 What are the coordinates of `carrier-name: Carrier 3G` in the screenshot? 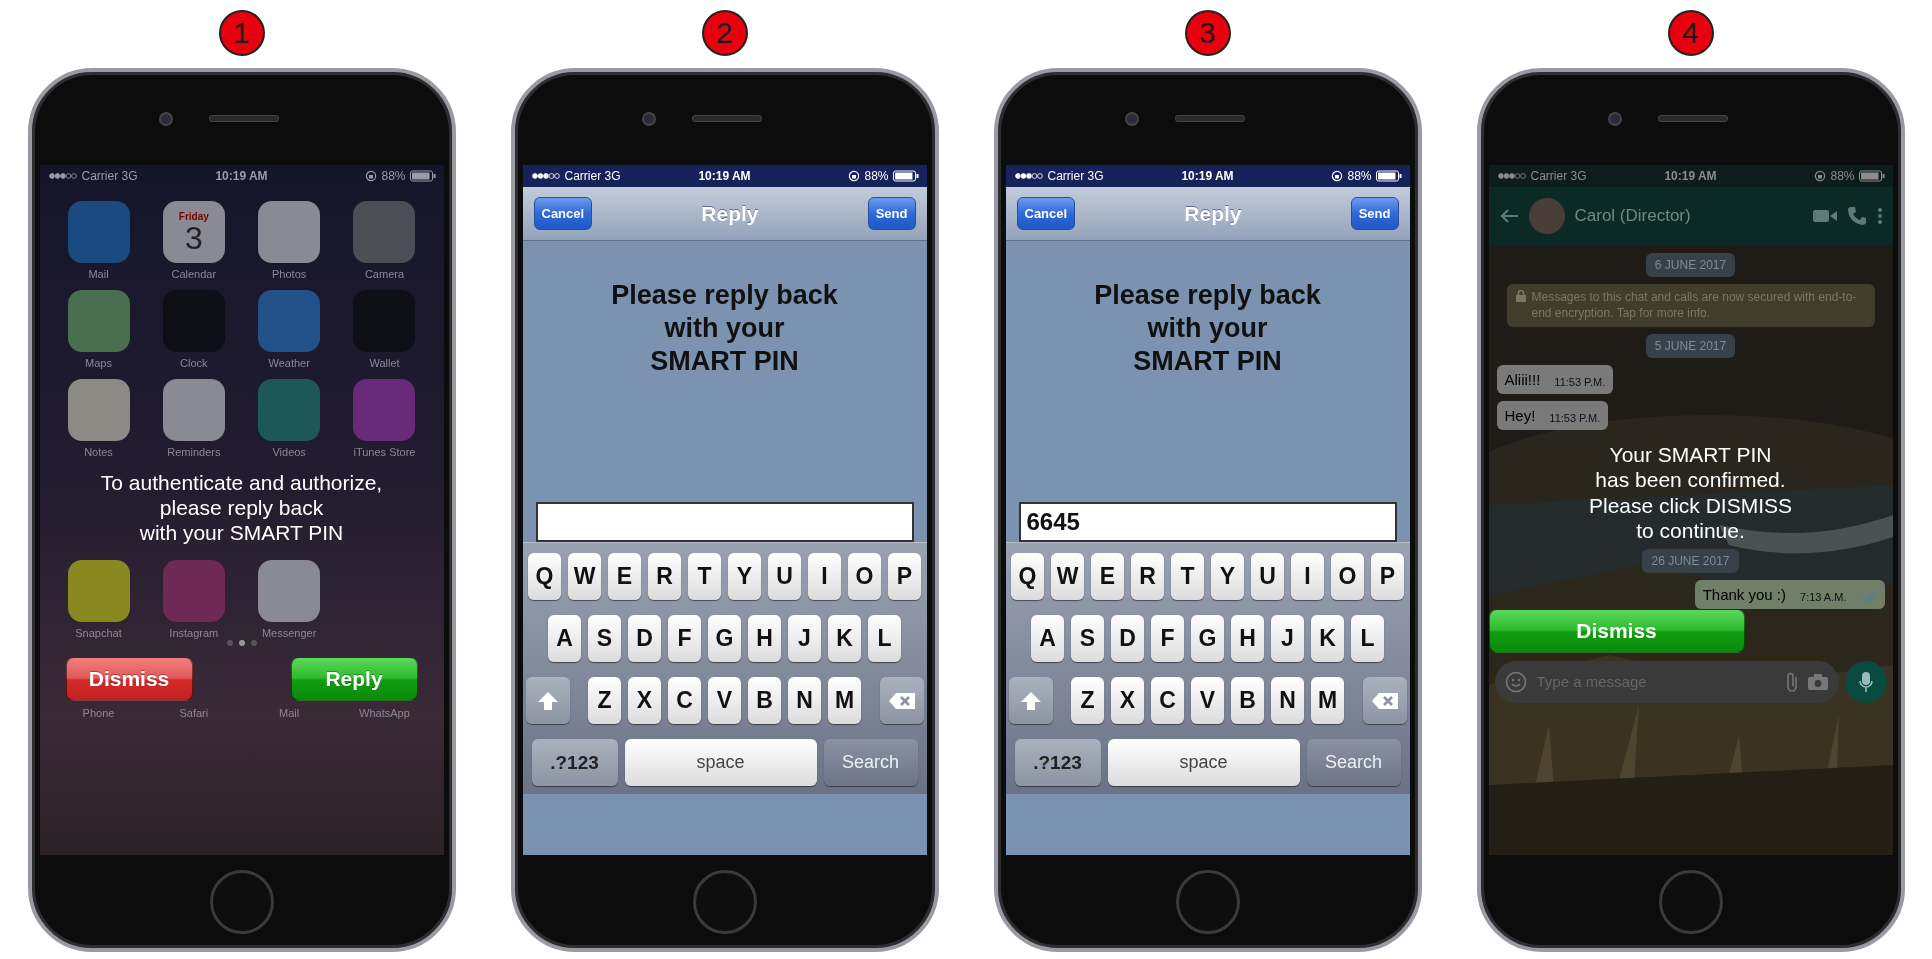 It's located at (1558, 176).